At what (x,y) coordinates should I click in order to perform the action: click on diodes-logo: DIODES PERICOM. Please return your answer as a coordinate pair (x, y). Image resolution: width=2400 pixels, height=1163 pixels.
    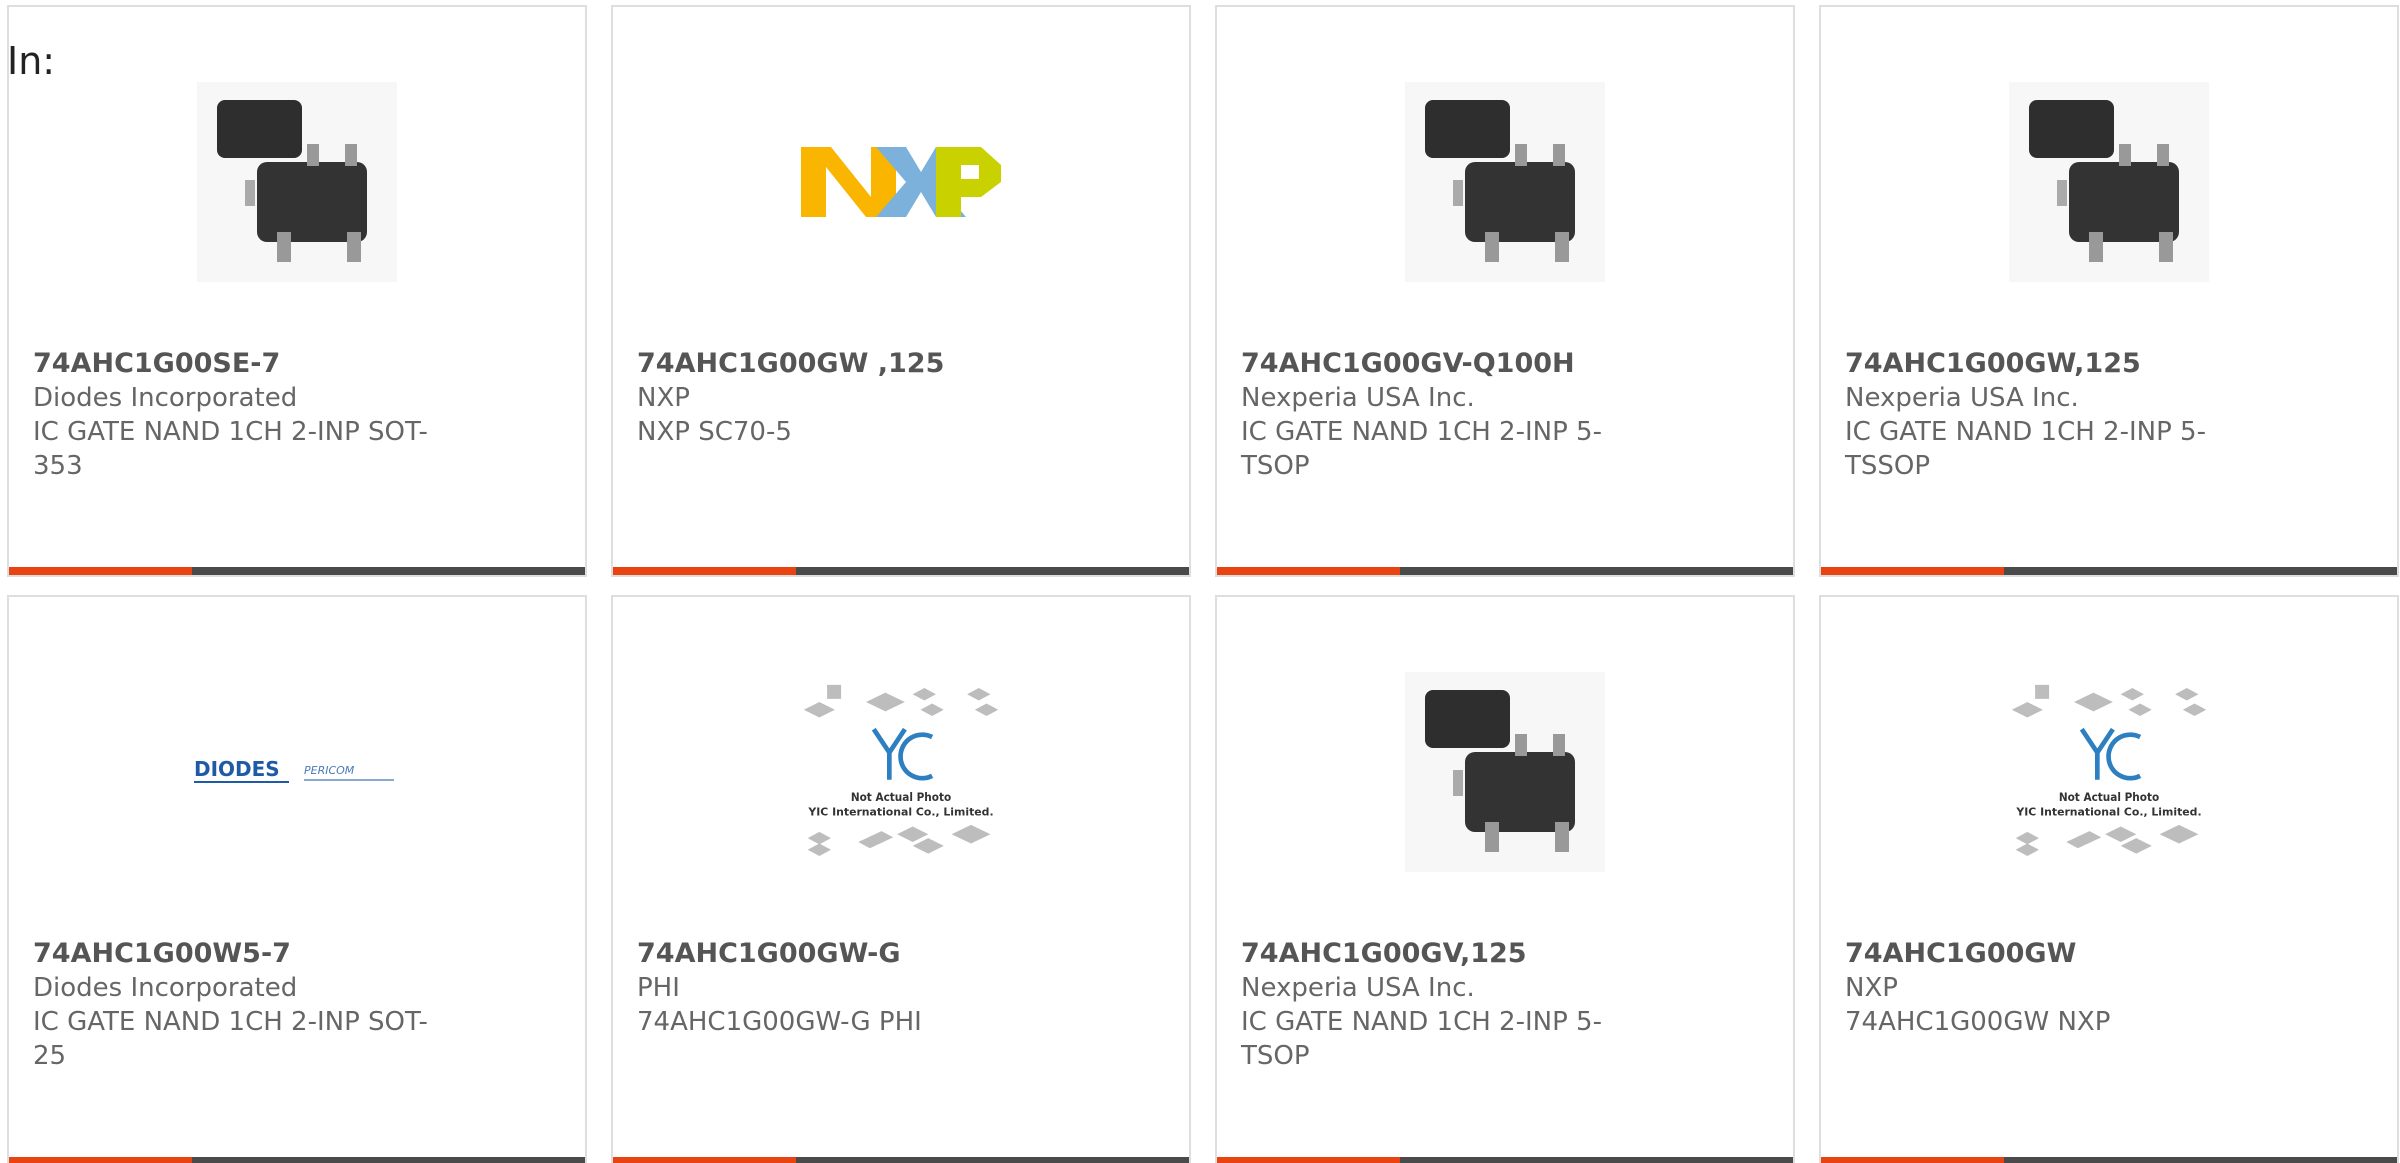
    Looking at the image, I should click on (297, 772).